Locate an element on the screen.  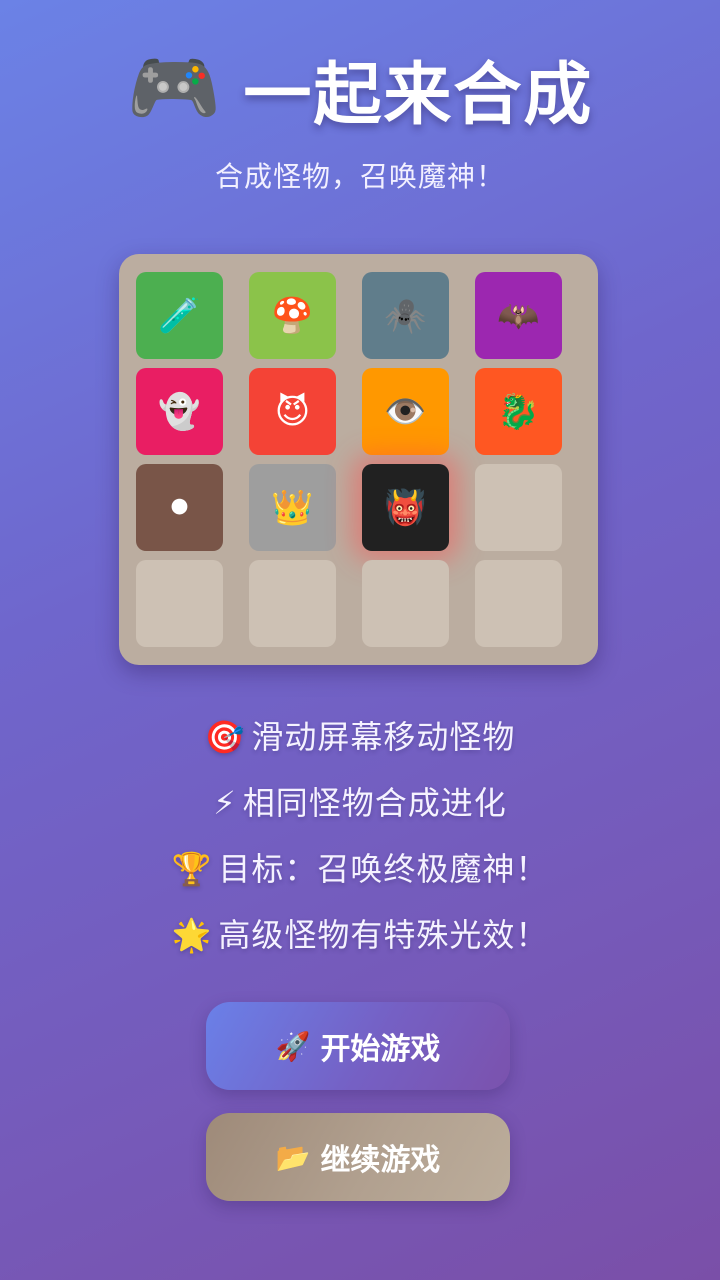
folder-icon: 📂 is located at coordinates (293, 1157).